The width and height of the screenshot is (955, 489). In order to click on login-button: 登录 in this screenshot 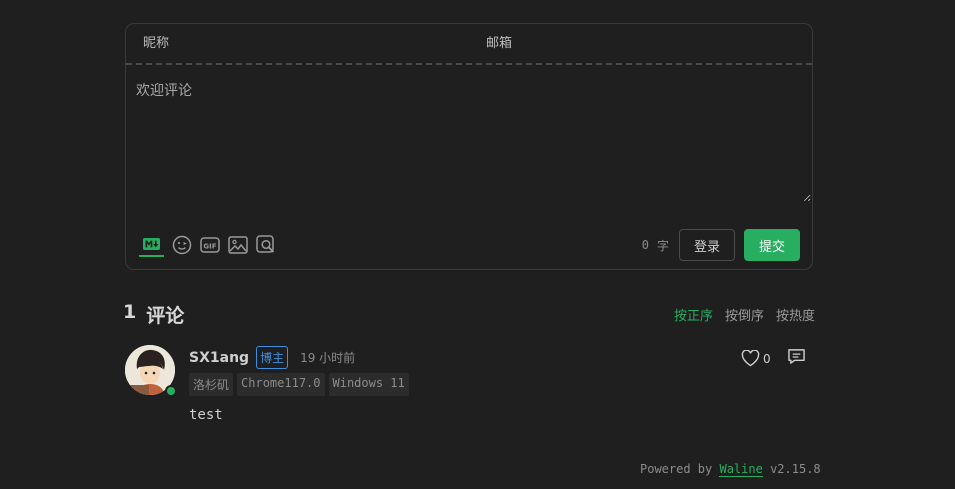, I will do `click(707, 245)`.